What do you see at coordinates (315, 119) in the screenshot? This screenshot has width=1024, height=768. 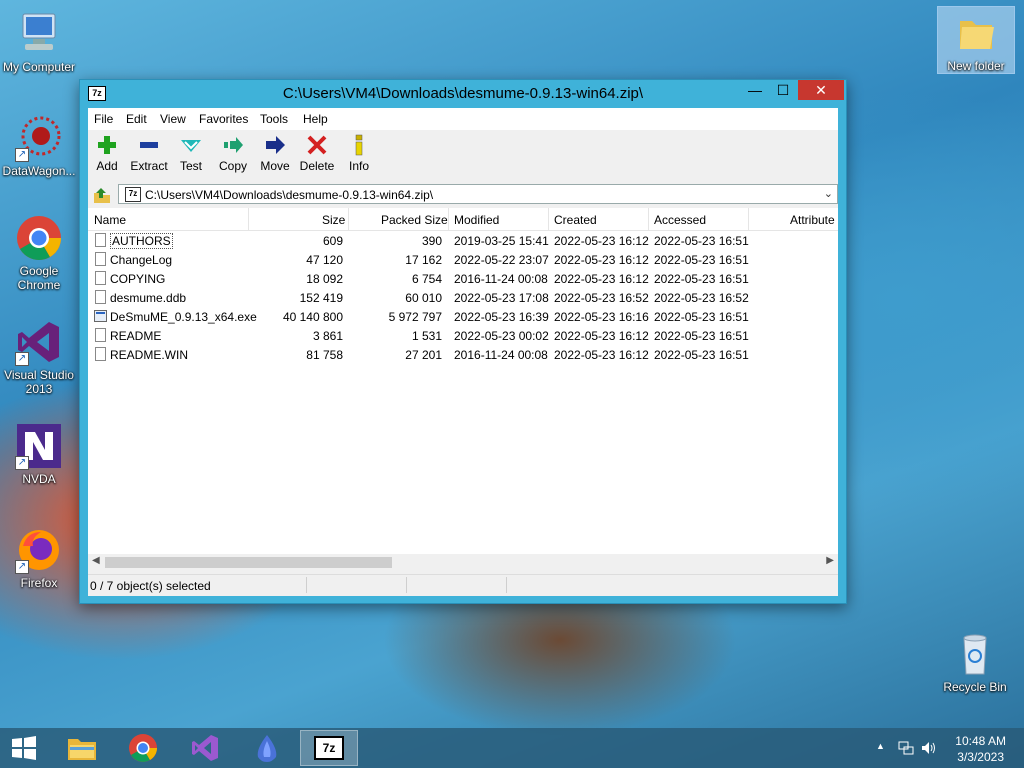 I see `menu-help: Help` at bounding box center [315, 119].